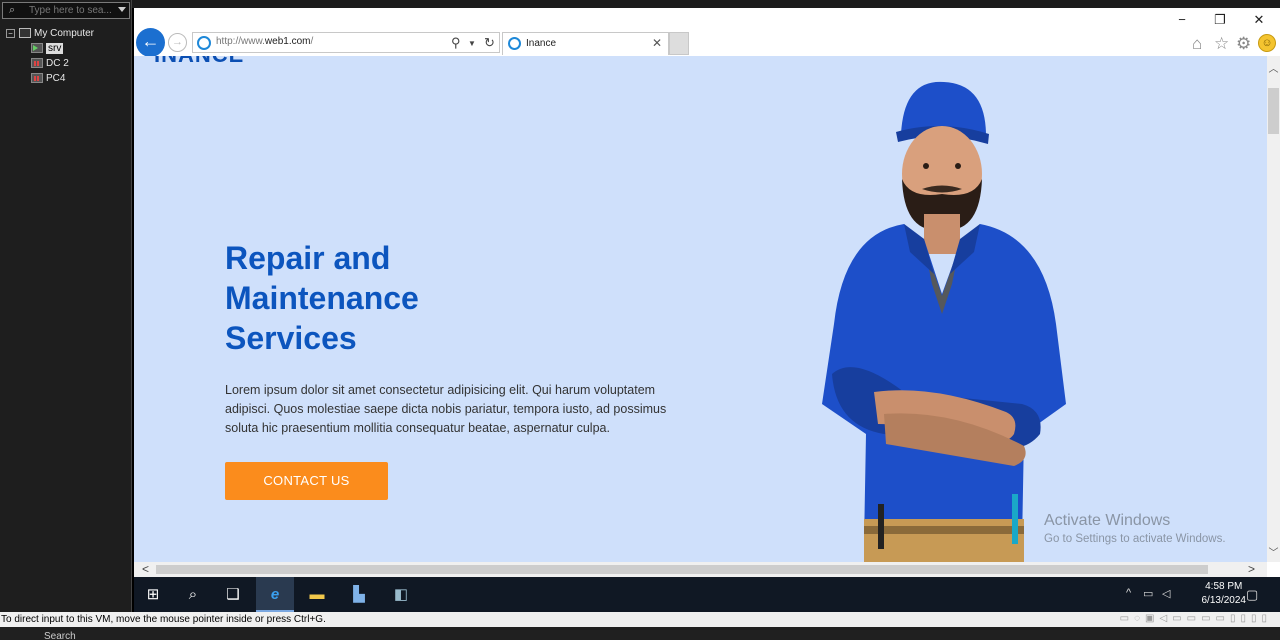 This screenshot has height=640, width=1280. I want to click on chevron-down-icon: ▼, so click(472, 43).